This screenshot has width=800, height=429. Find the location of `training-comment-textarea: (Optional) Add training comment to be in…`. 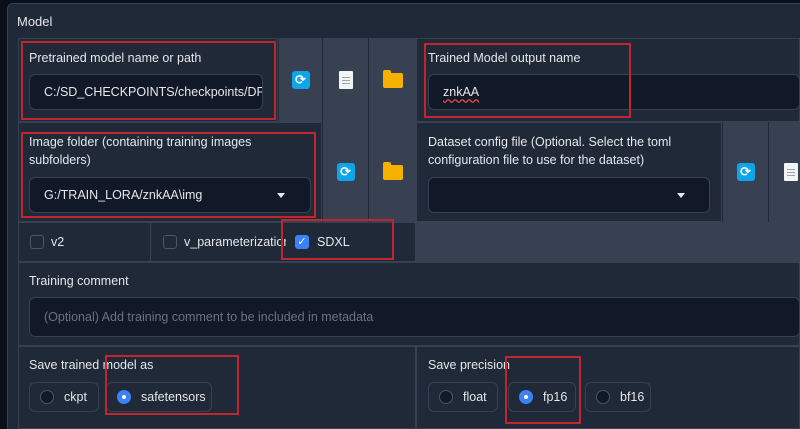

training-comment-textarea: (Optional) Add training comment to be in… is located at coordinates (414, 317).